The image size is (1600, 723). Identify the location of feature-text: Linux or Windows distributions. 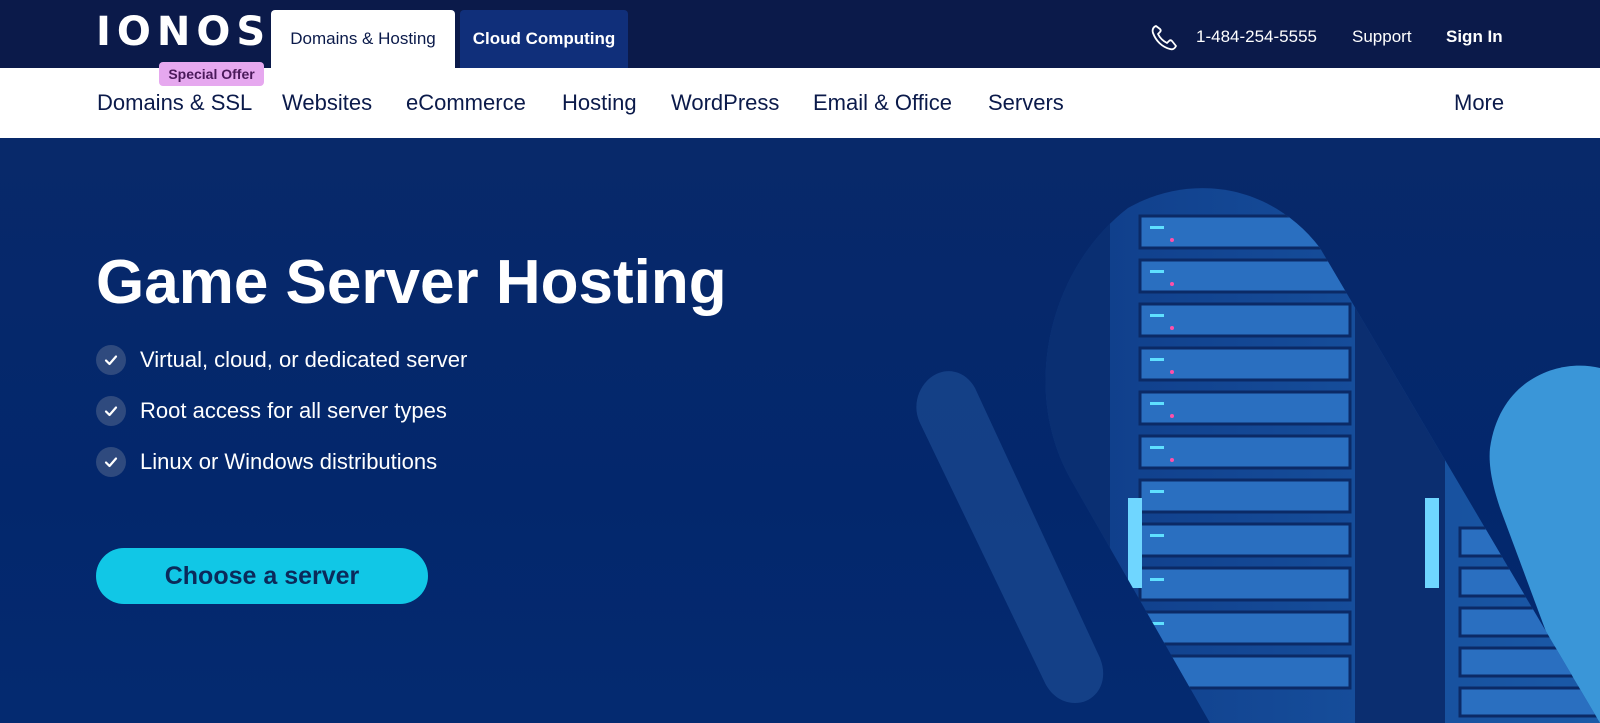
(289, 461).